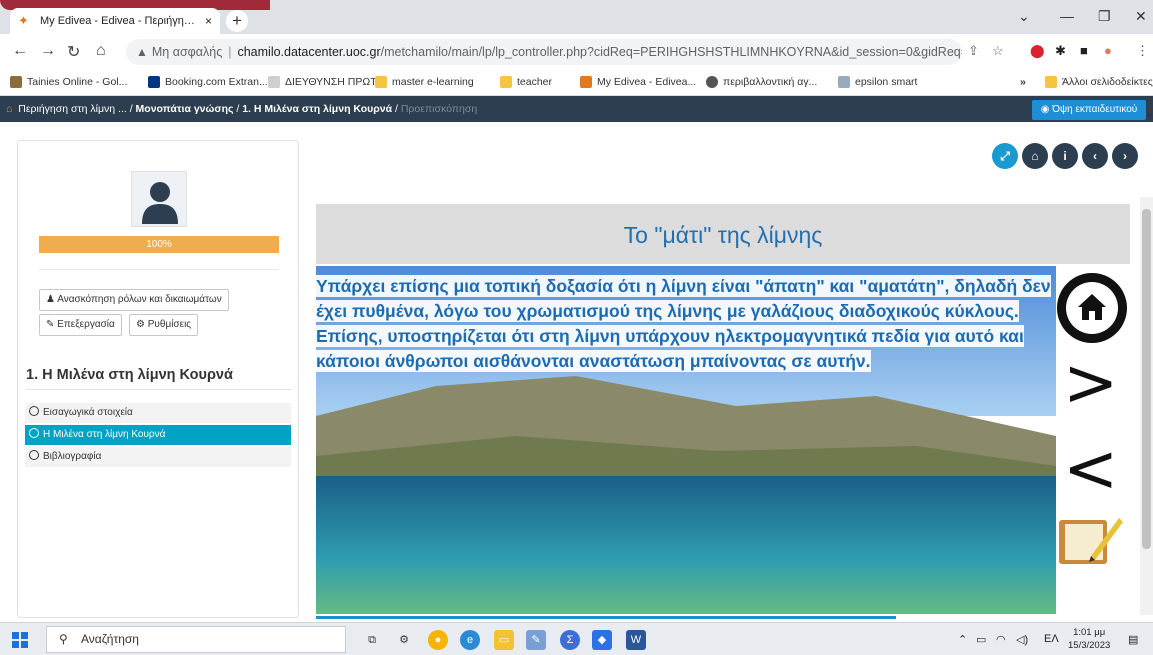 The image size is (1153, 655). What do you see at coordinates (158, 457) in the screenshot?
I see `lp-item-bibliography: Βιβλιογραφία` at bounding box center [158, 457].